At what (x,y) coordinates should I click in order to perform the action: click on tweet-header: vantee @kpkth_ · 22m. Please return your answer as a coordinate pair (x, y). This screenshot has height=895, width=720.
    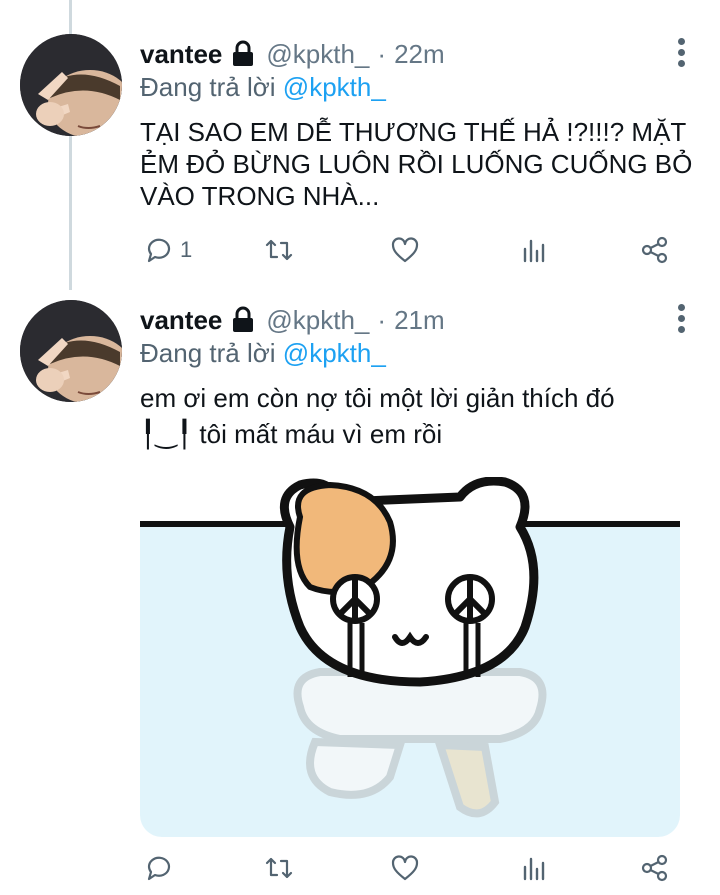
    Looking at the image, I should click on (292, 54).